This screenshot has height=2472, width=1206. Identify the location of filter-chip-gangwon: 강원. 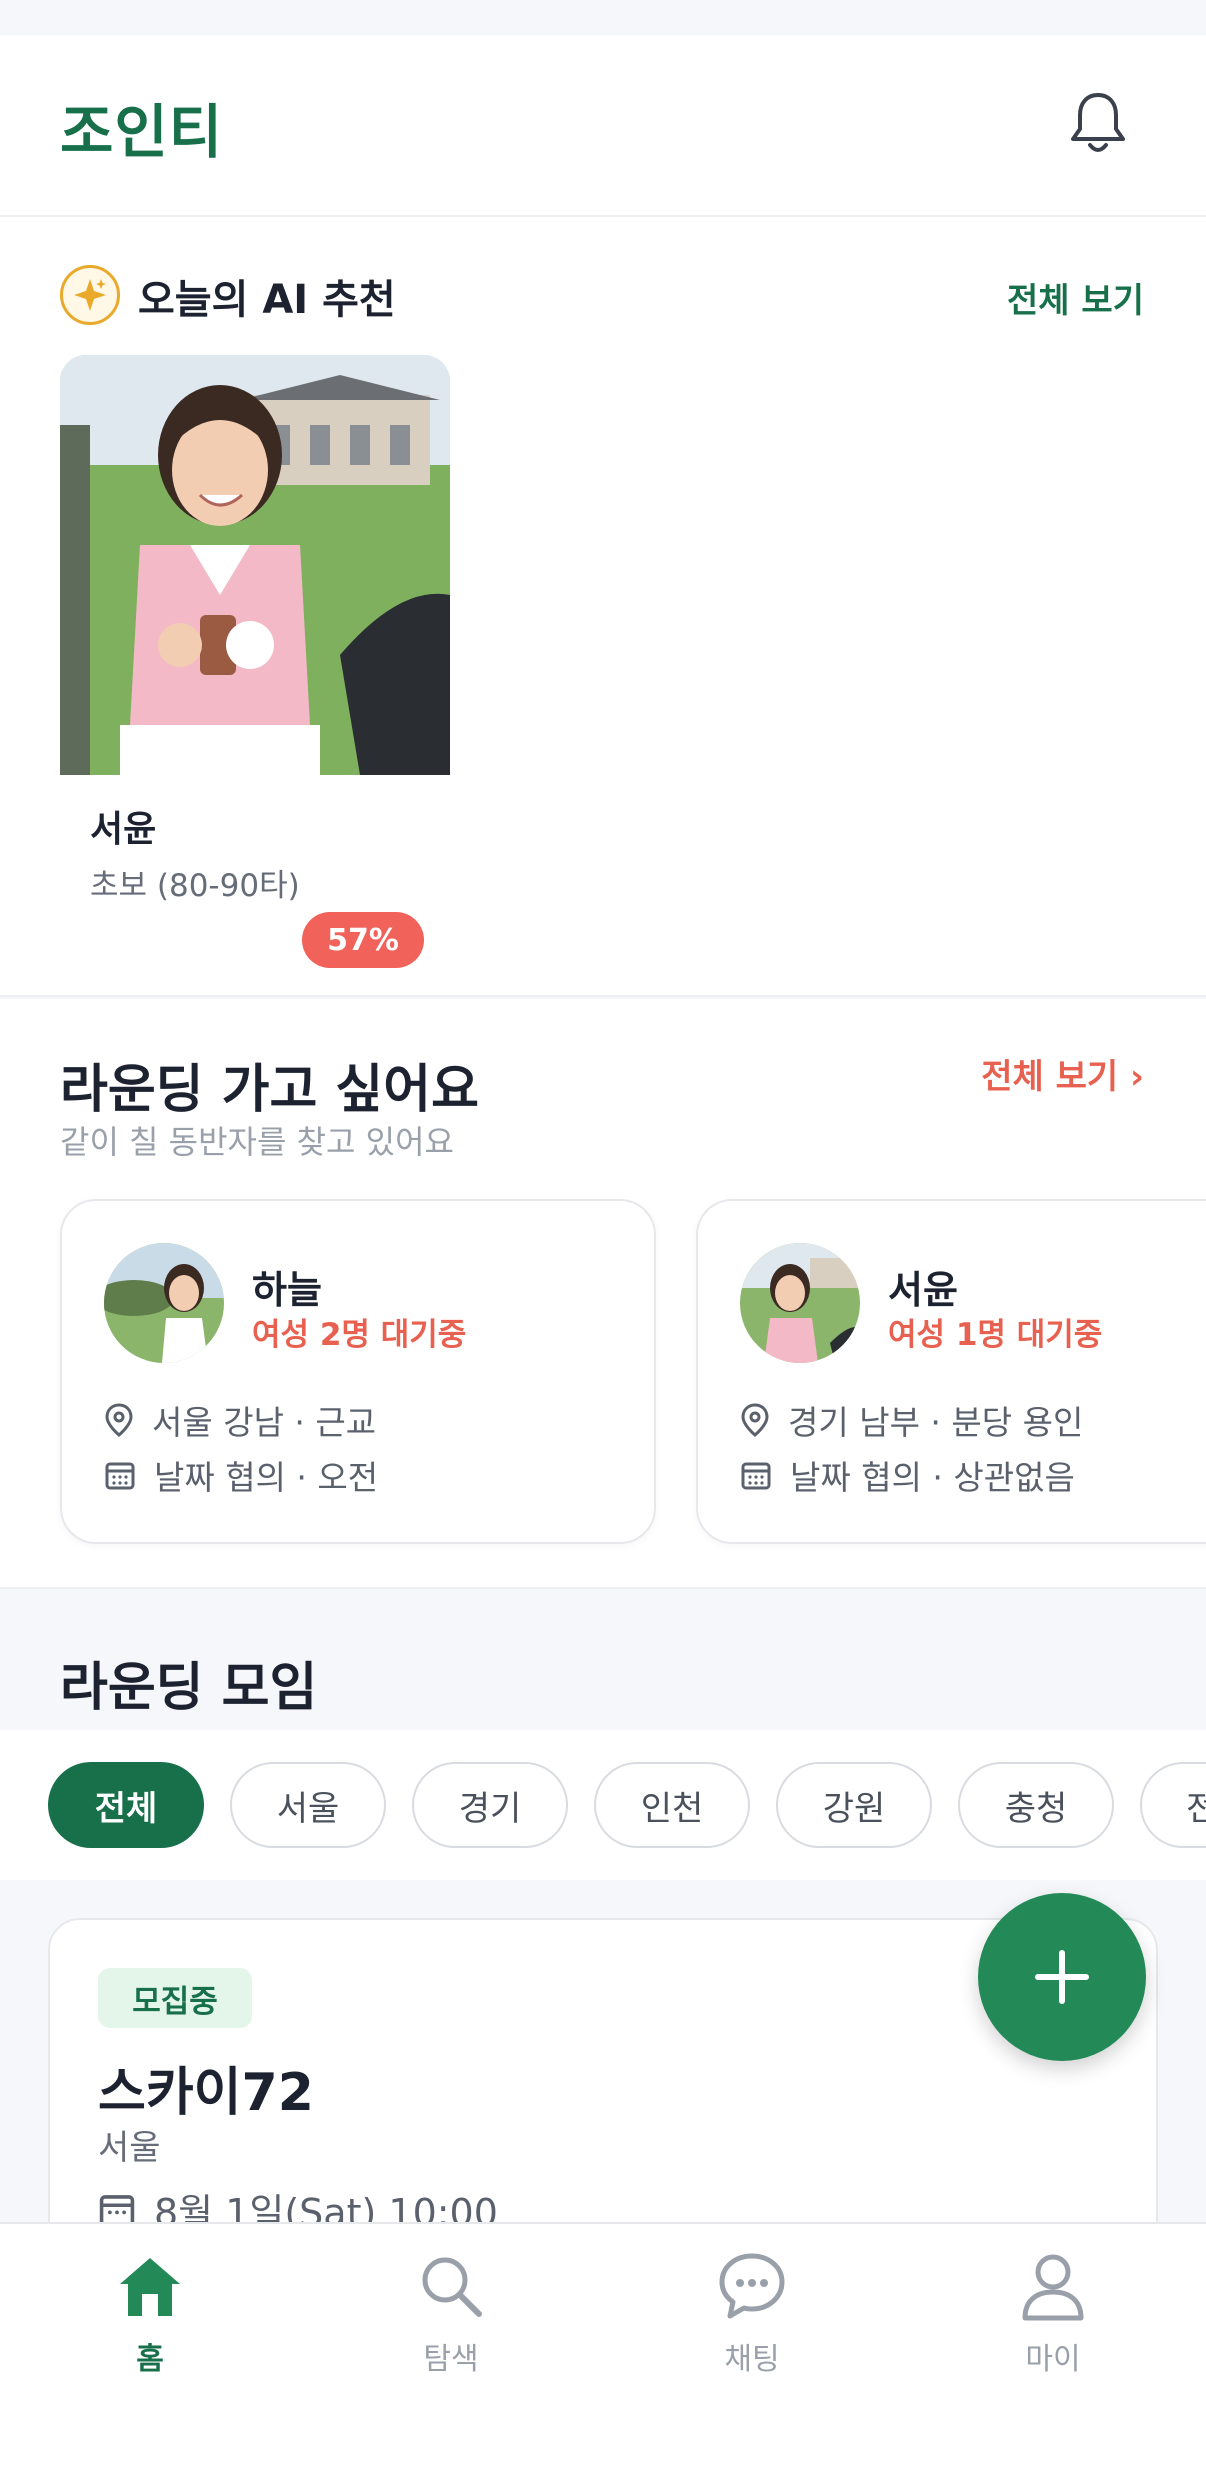
(854, 1805).